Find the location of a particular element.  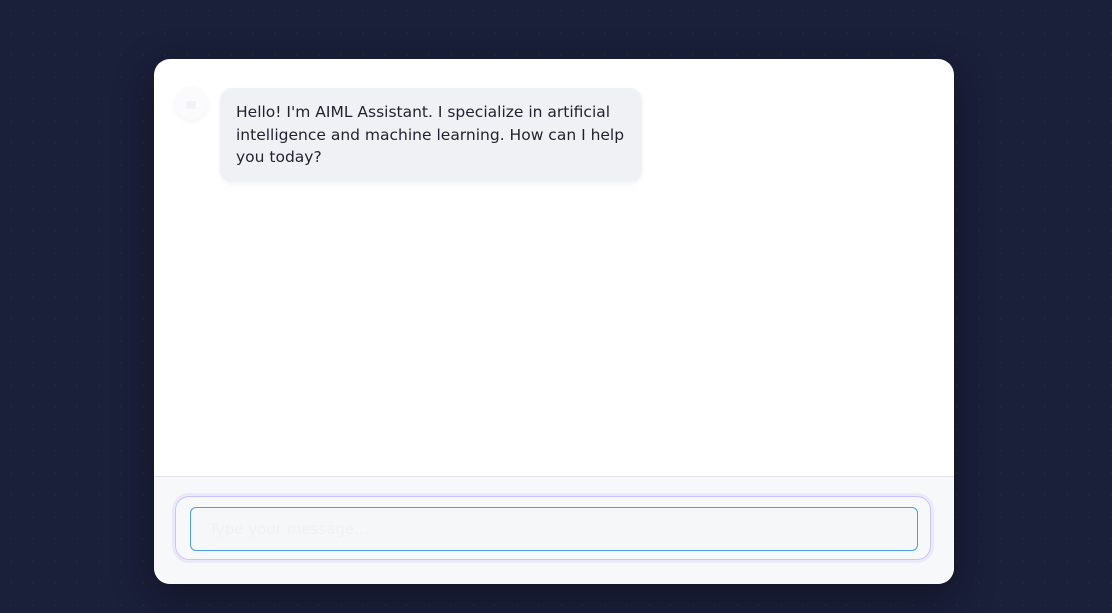

composer-area is located at coordinates (554, 530).